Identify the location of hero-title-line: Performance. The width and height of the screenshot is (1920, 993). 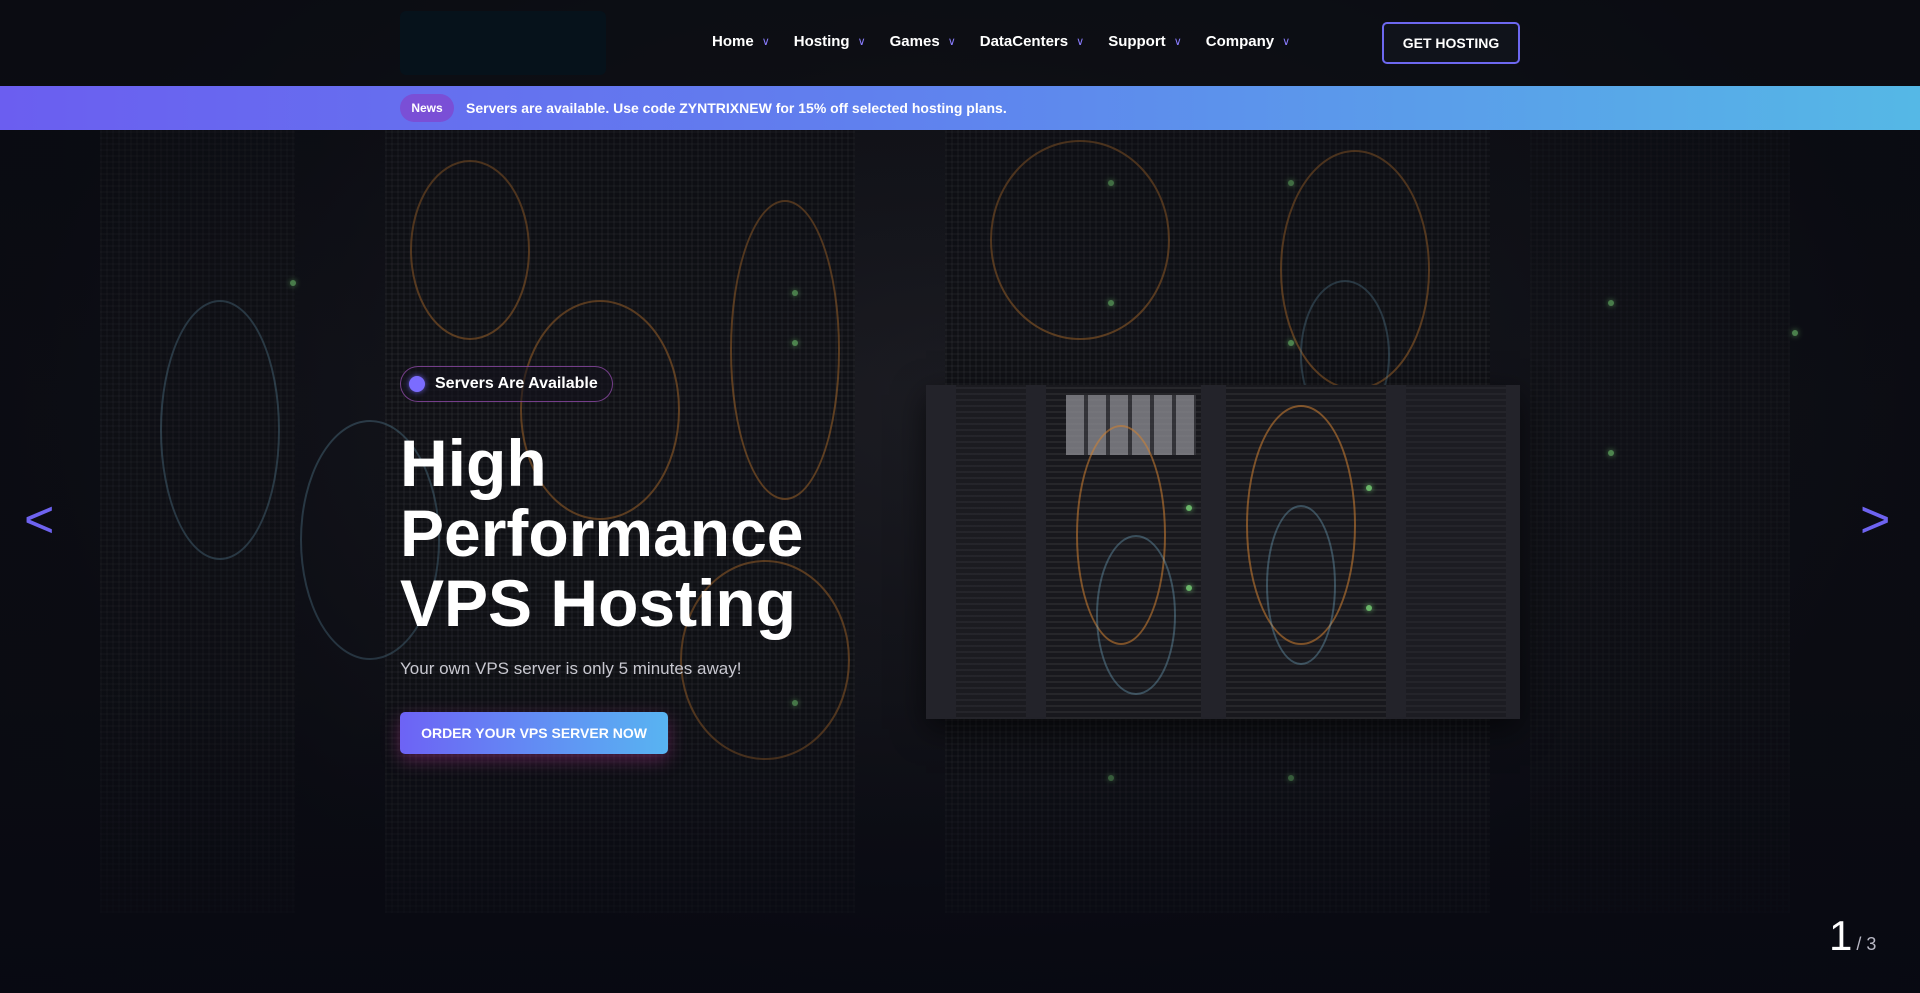
(602, 533).